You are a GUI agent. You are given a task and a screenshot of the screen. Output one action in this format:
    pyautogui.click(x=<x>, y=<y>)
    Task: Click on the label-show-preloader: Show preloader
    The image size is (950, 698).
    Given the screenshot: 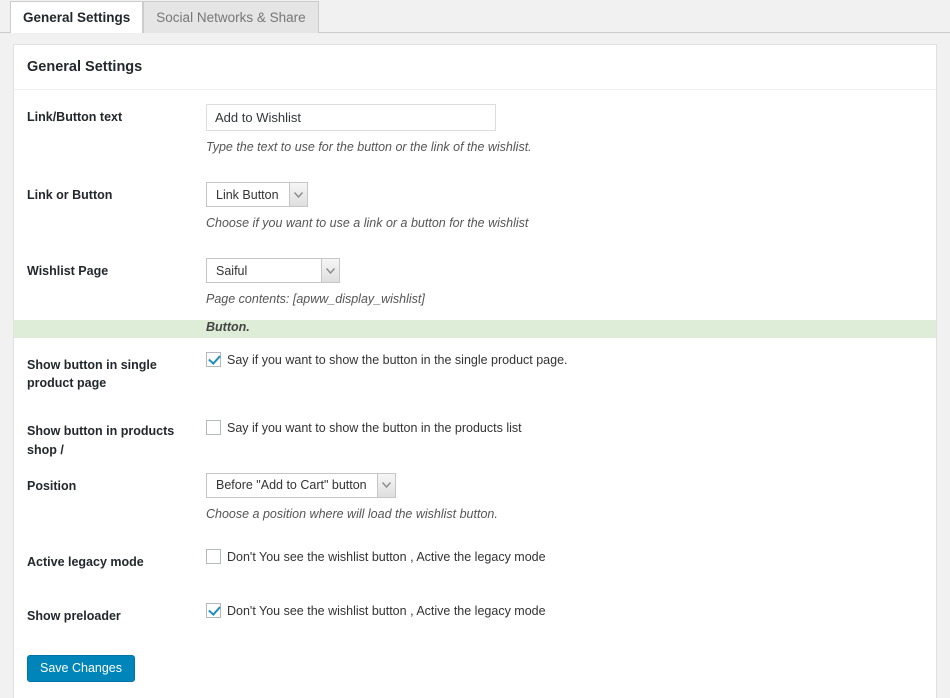 What is the action you would take?
    pyautogui.click(x=74, y=615)
    